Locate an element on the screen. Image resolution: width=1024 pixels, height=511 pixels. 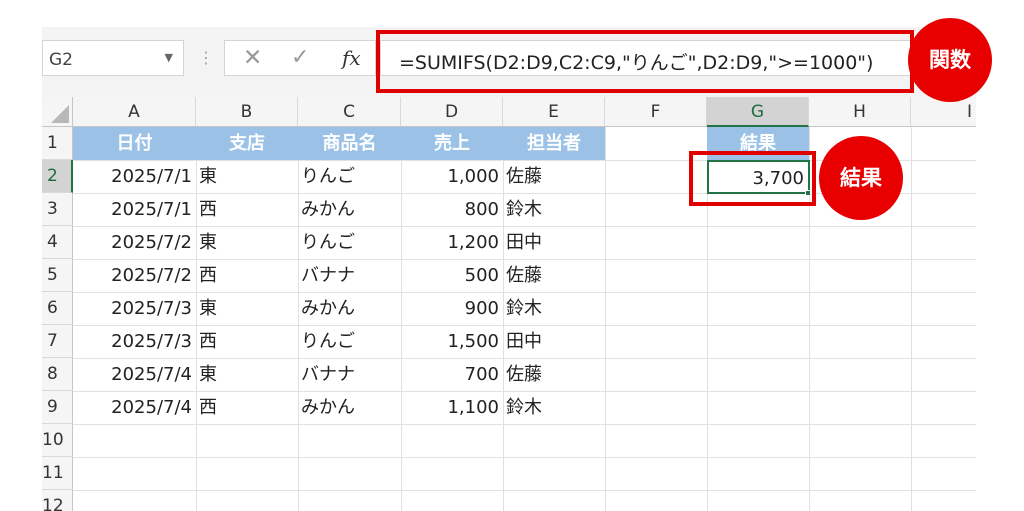
cell-sales: 1,000 is located at coordinates (452, 176).